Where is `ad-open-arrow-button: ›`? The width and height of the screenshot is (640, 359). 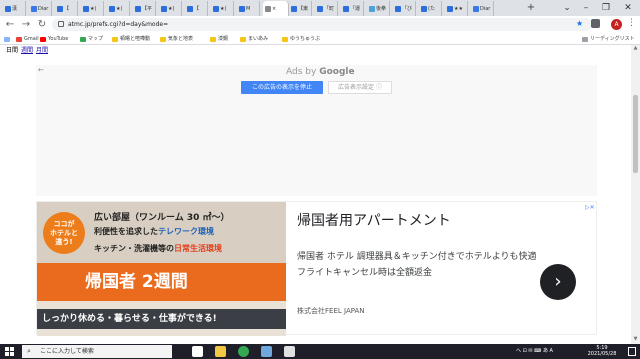
ad-open-arrow-button: › is located at coordinates (558, 282).